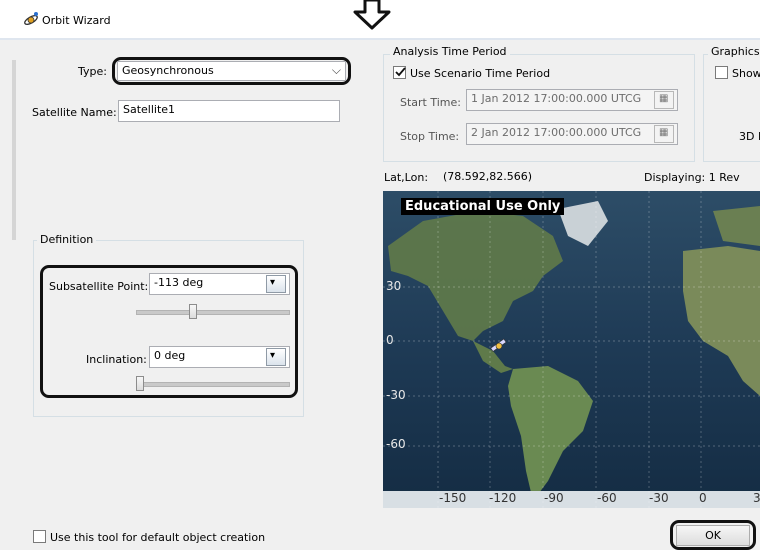 The height and width of the screenshot is (550, 760). Describe the element at coordinates (749, 136) in the screenshot. I see `three-d-label: 3D I` at that location.